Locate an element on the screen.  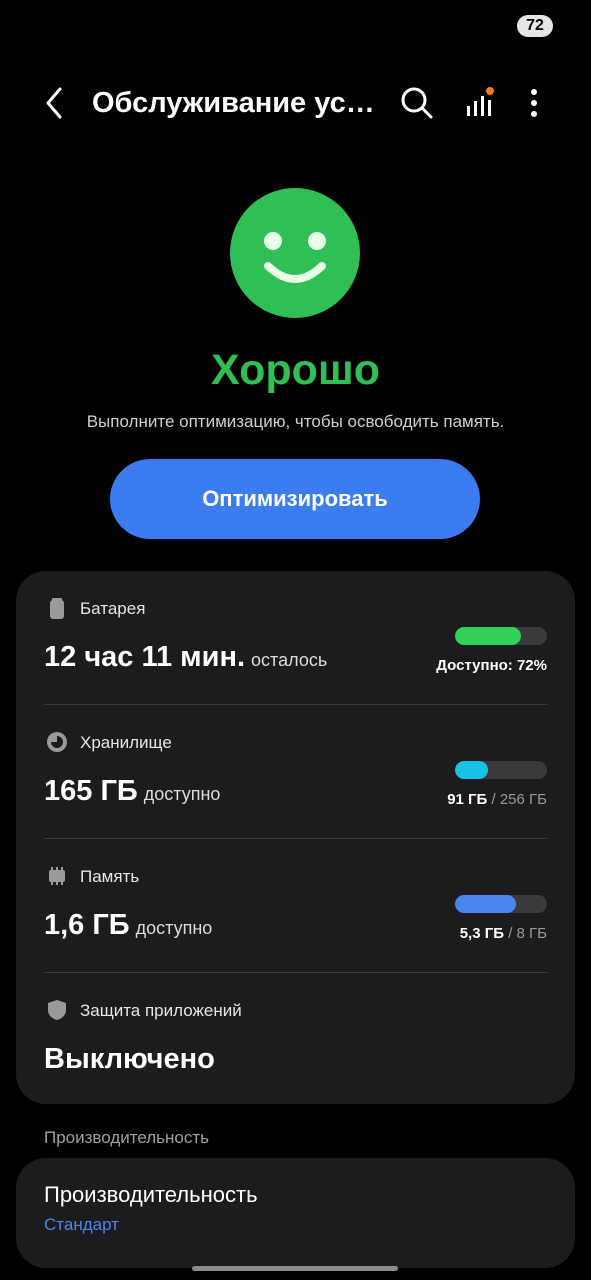
storage-usage-caption: 91 ГБ / 256 ГБ is located at coordinates (497, 799).